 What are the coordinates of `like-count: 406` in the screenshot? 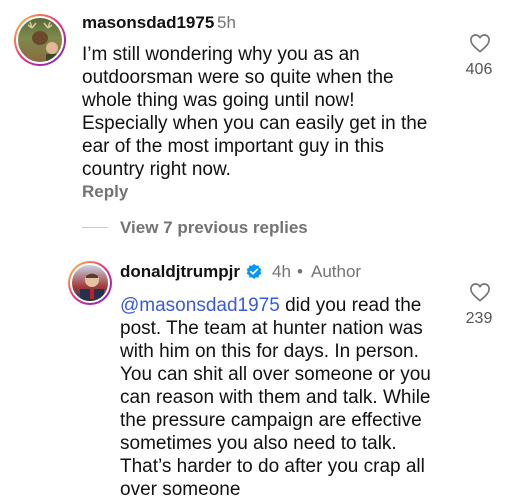 It's located at (479, 69).